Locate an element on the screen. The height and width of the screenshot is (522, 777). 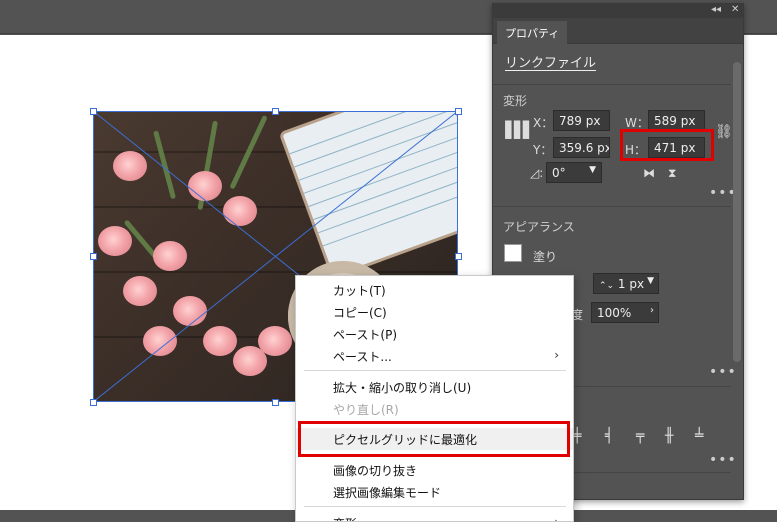
y-position-field: 359.6 px is located at coordinates (581, 147).